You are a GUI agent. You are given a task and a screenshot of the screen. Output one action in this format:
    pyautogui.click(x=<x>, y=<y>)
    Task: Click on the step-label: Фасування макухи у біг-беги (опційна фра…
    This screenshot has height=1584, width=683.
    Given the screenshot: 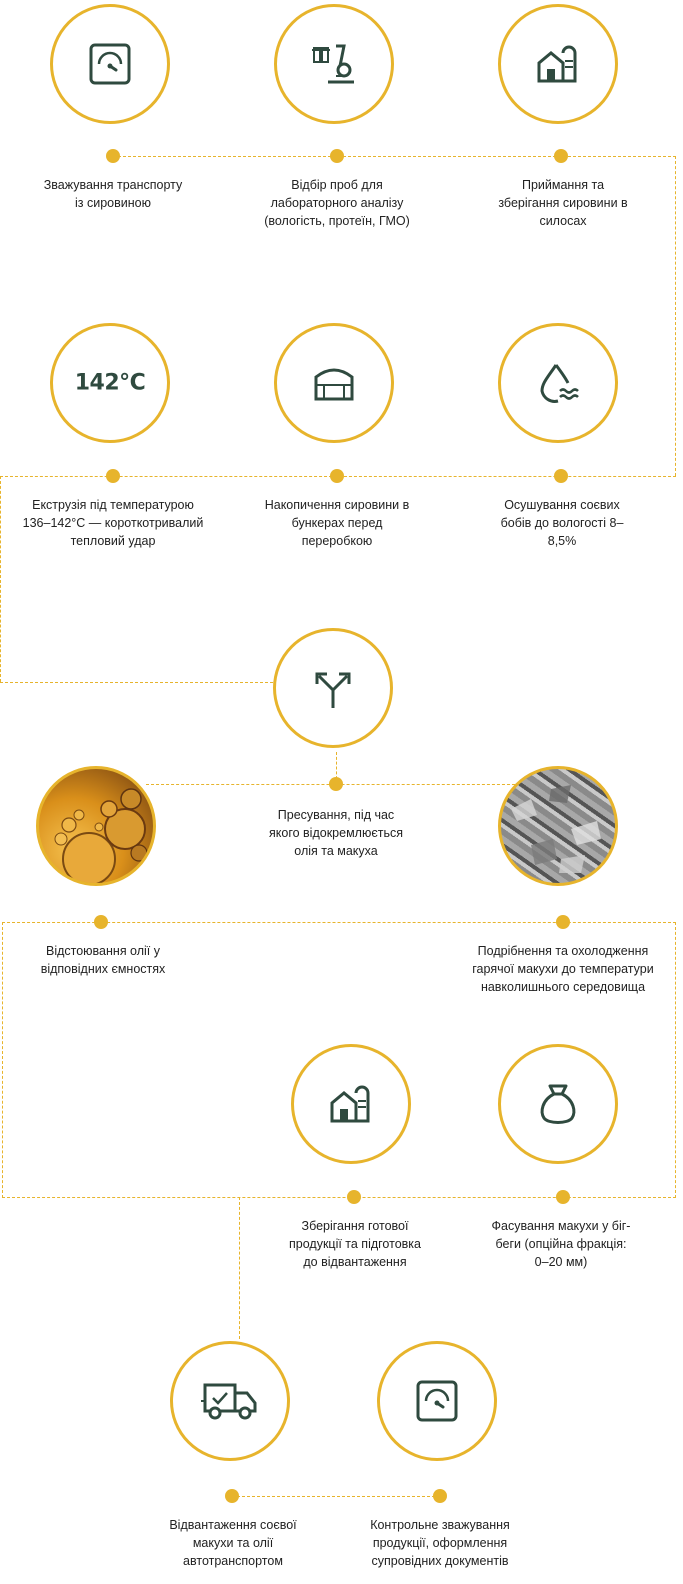 What is the action you would take?
    pyautogui.click(x=561, y=1244)
    